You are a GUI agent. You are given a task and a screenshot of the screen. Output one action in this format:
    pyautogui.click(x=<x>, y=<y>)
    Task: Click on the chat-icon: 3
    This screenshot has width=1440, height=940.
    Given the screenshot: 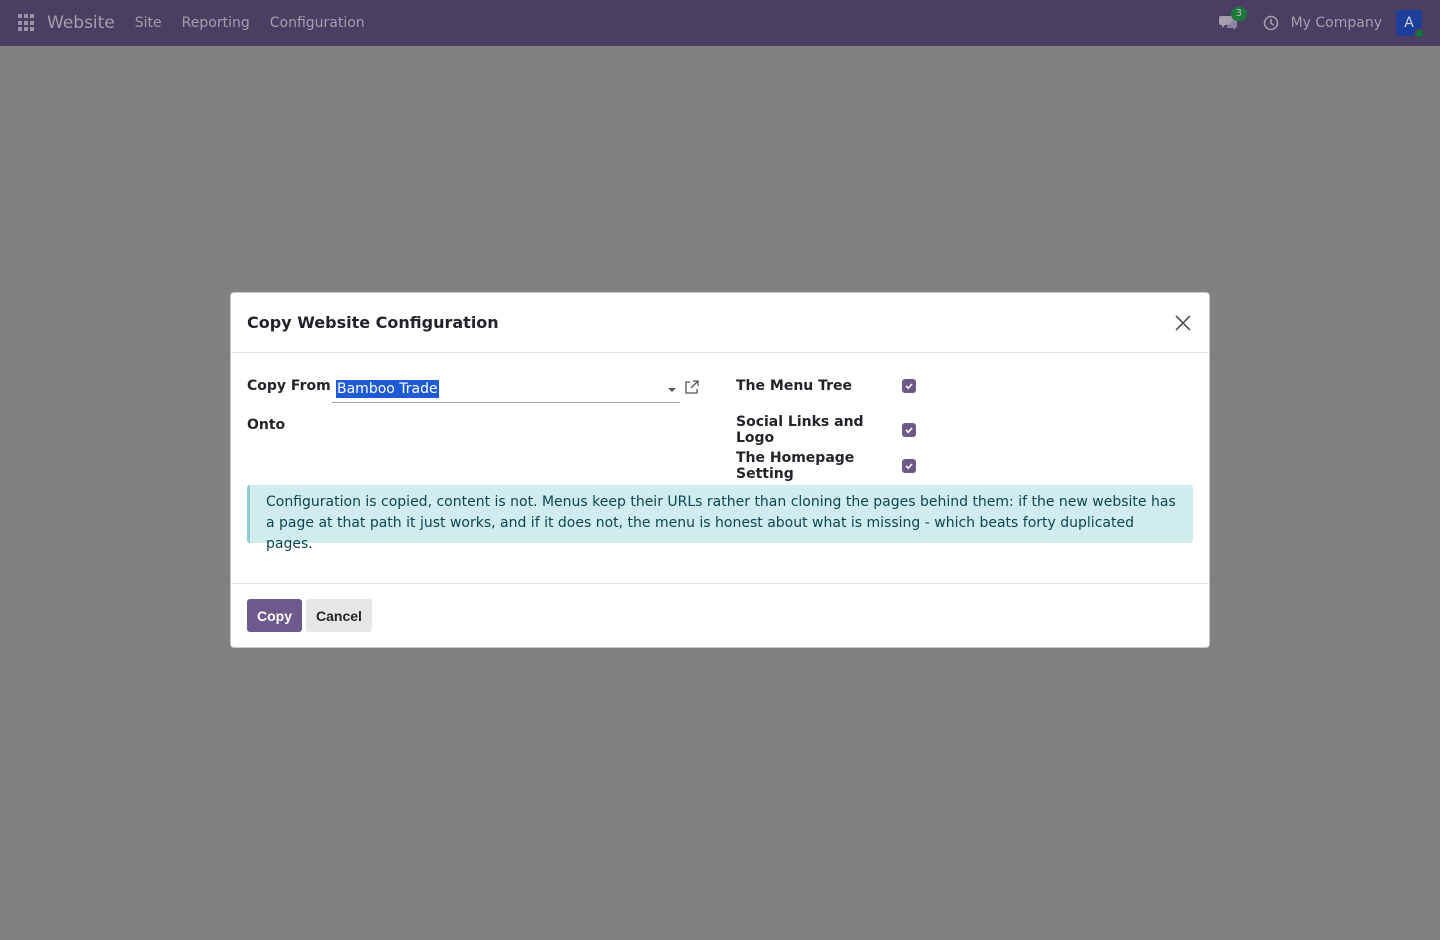 What is the action you would take?
    pyautogui.click(x=1232, y=20)
    